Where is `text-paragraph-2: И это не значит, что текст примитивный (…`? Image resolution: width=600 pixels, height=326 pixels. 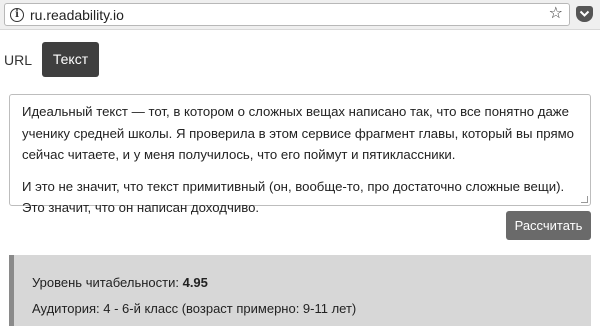 text-paragraph-2: И это не значит, что текст примитивный (… is located at coordinates (293, 197).